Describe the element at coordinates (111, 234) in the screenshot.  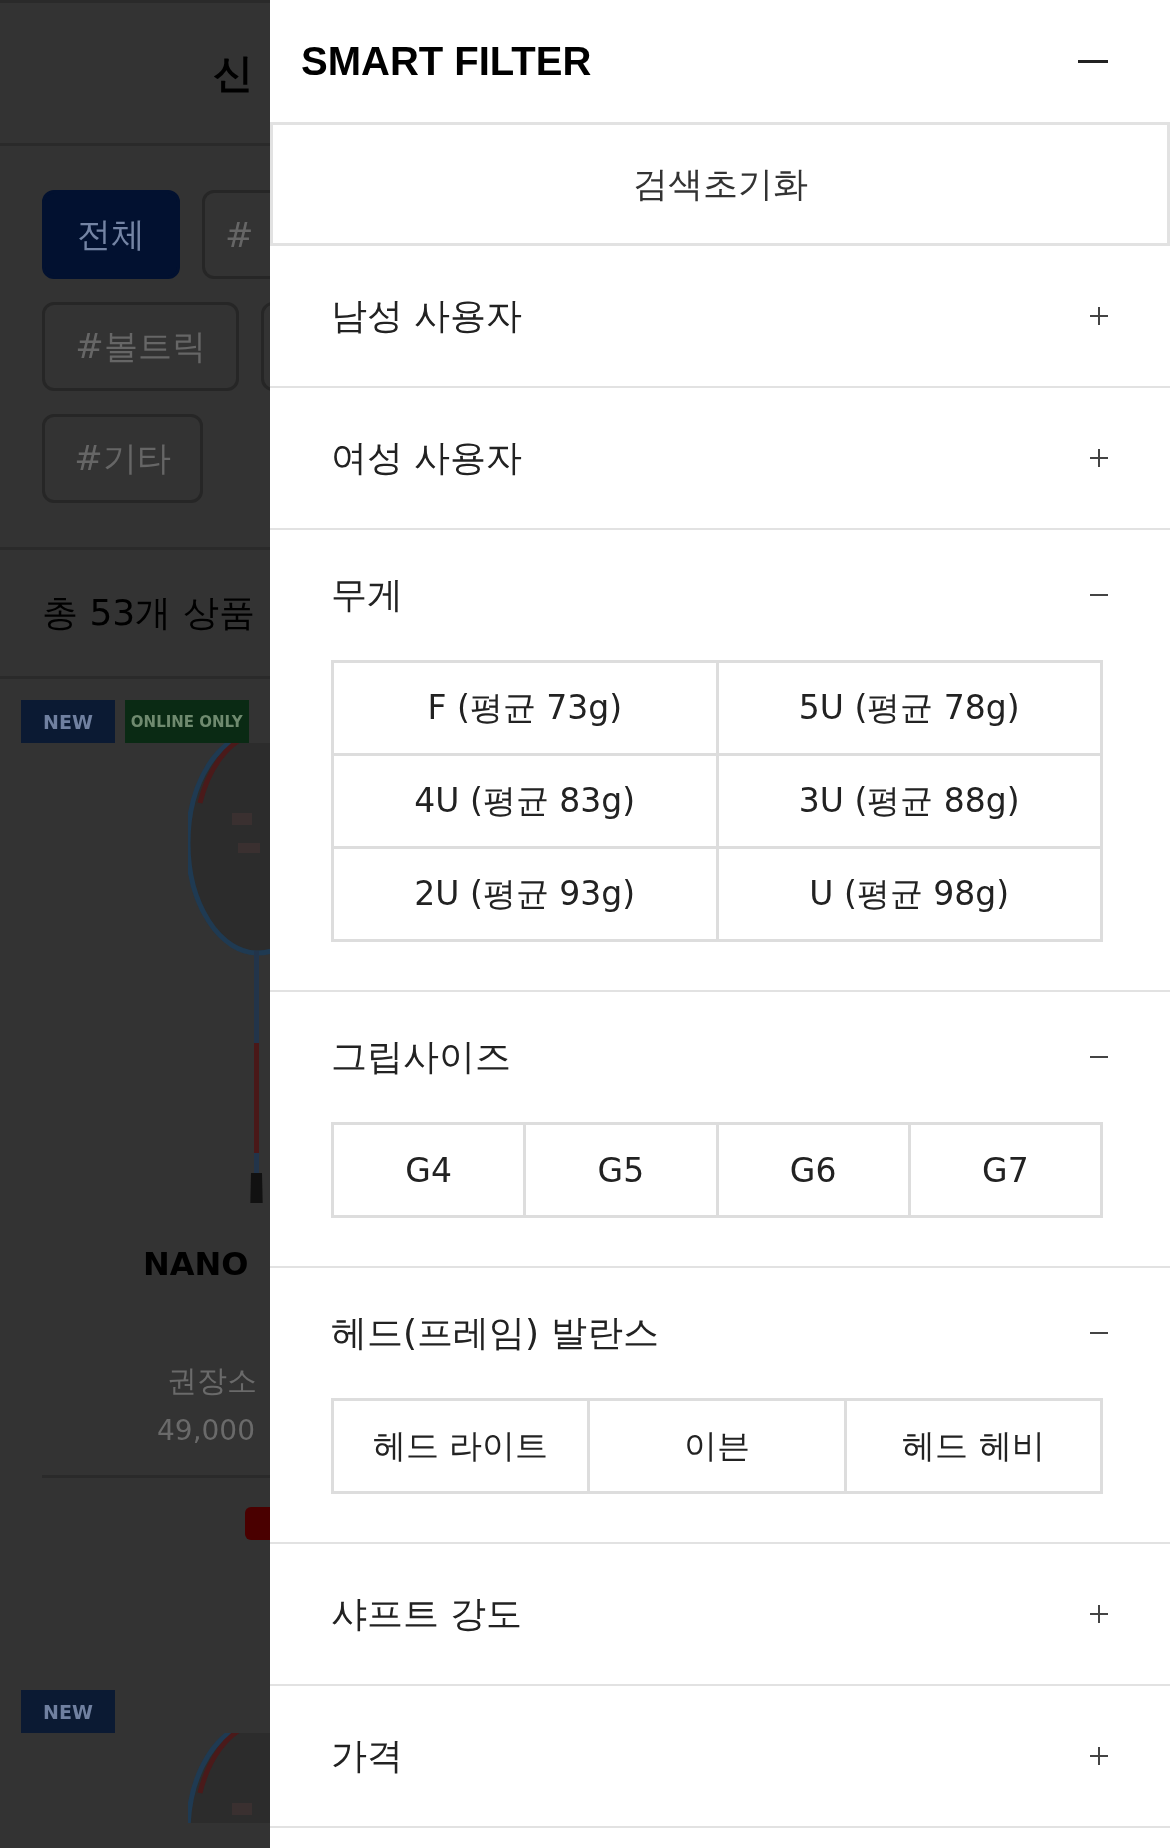
I see `tag-chip: 전체` at that location.